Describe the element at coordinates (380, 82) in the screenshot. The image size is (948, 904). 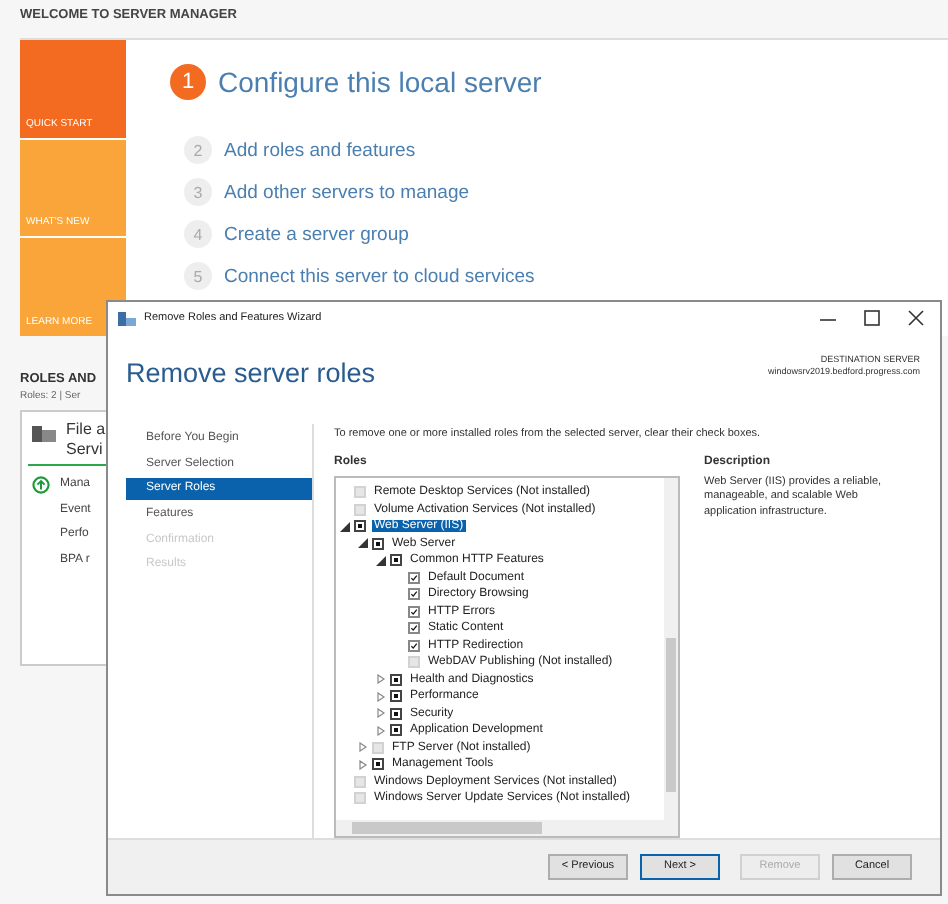
I see `step-link: Configure this local server` at that location.